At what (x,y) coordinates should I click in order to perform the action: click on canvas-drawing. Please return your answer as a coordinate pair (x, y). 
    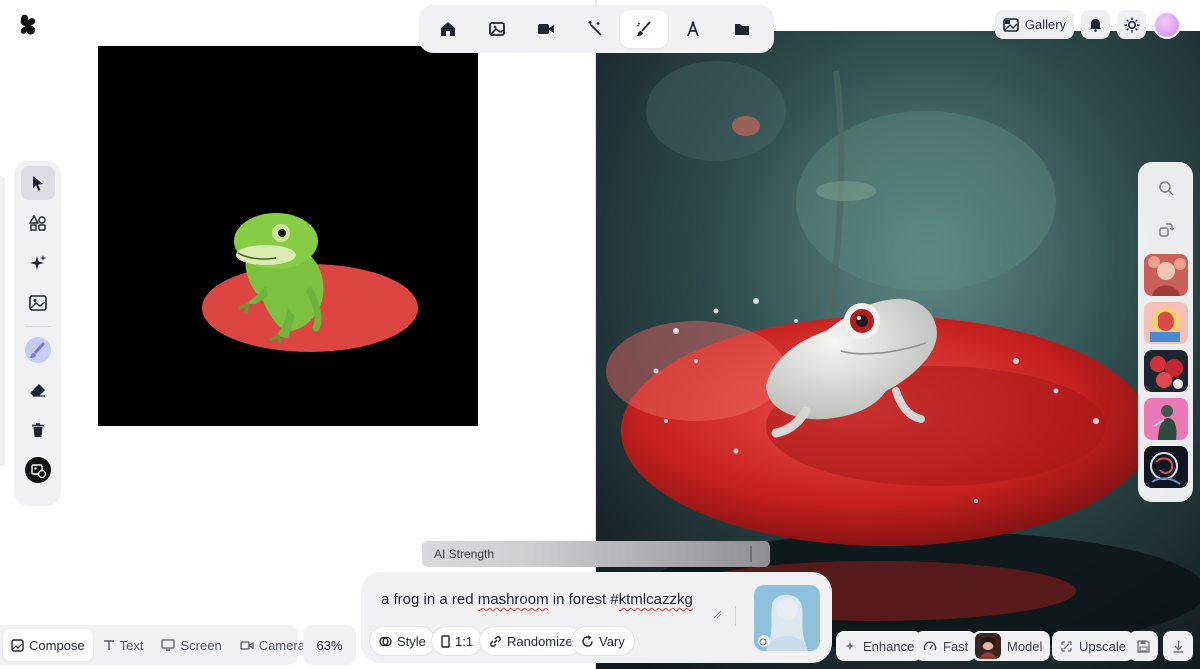
    Looking at the image, I should click on (310, 282).